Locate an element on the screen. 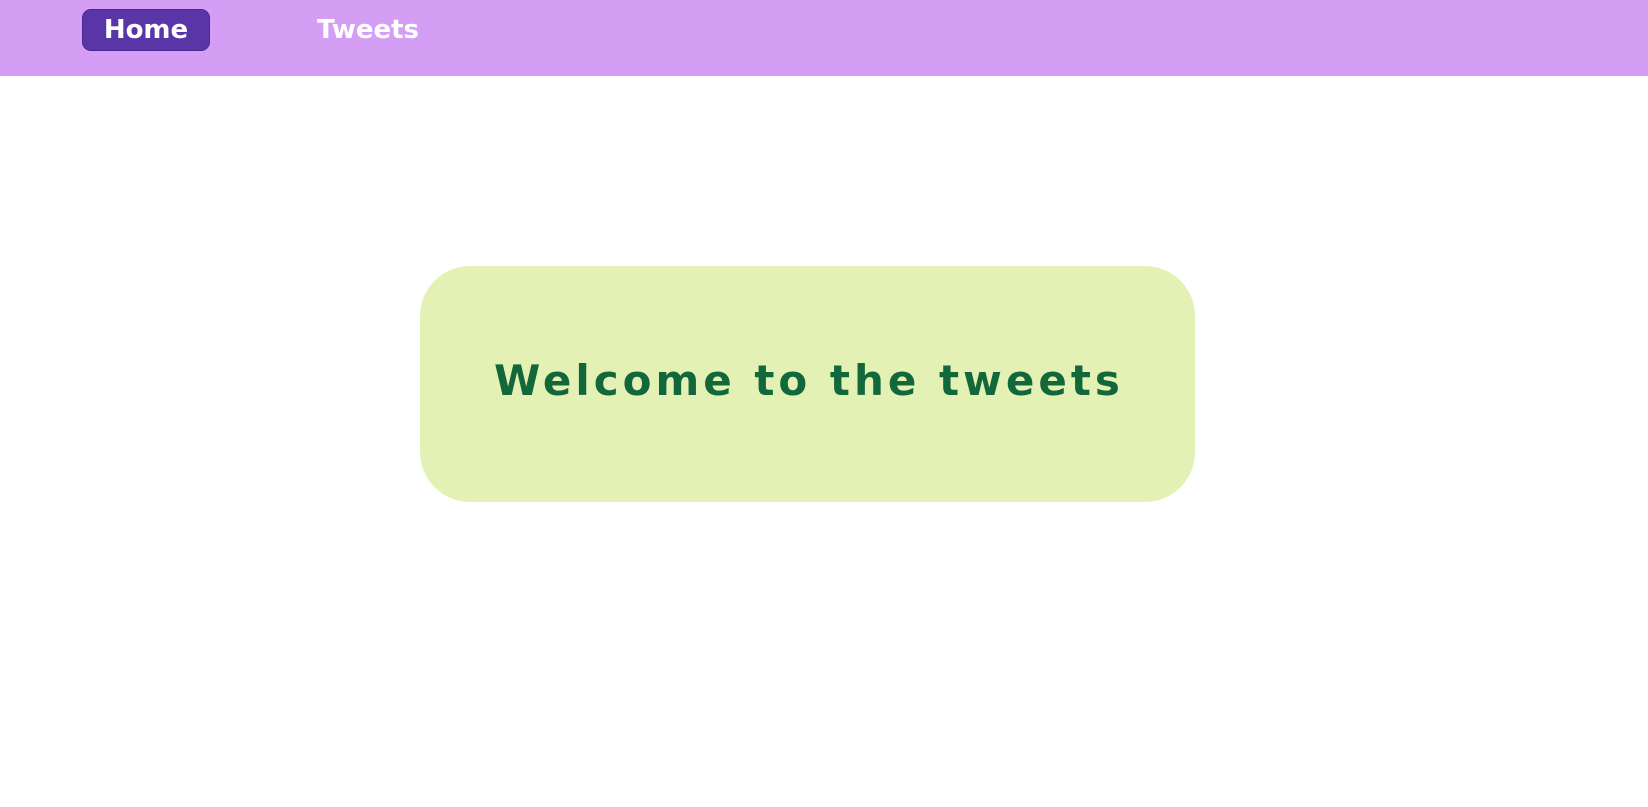 This screenshot has height=807, width=1648. top-navbar: Home Tweets is located at coordinates (824, 38).